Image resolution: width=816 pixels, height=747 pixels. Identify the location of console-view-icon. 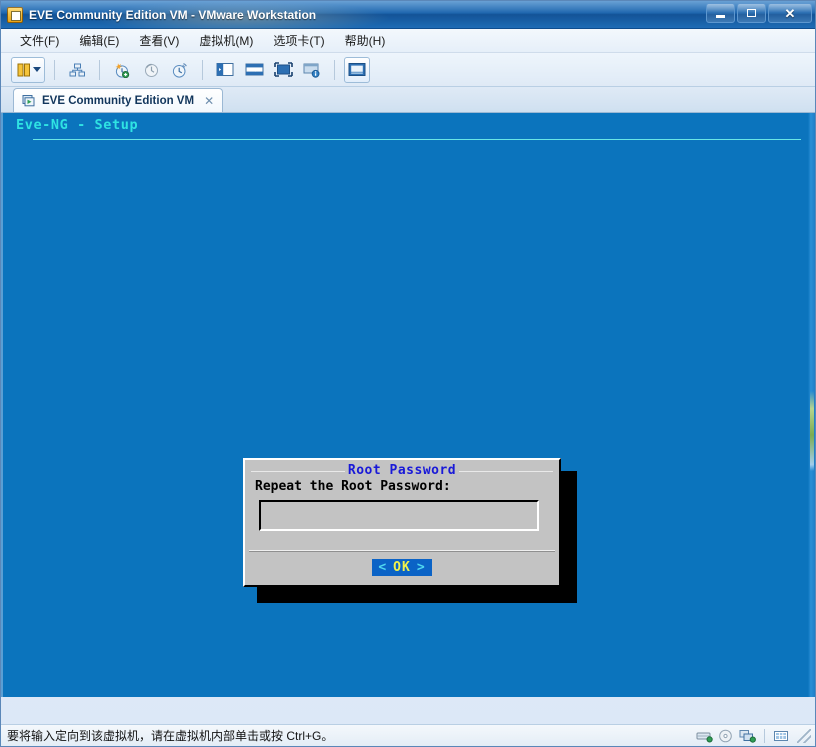
(357, 69).